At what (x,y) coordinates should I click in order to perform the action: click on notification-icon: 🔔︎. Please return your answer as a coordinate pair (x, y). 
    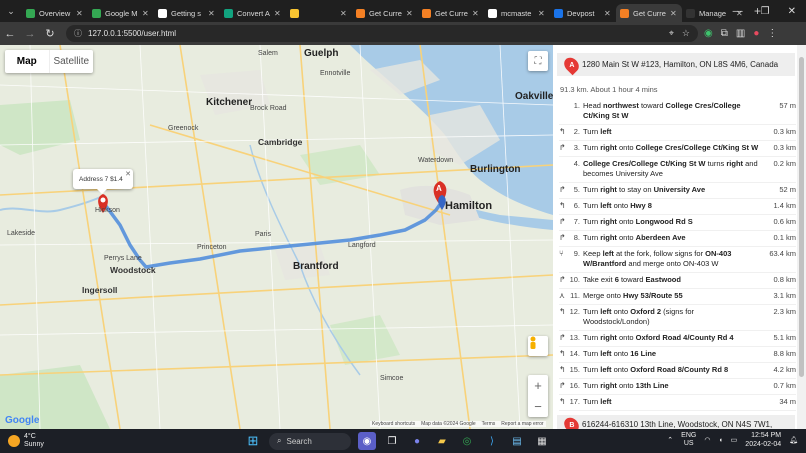
    Looking at the image, I should click on (793, 440).